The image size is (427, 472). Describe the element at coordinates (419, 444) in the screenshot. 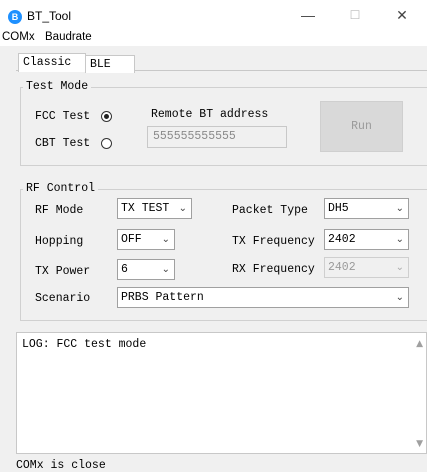

I see `scroll-down-icon: ▼` at that location.